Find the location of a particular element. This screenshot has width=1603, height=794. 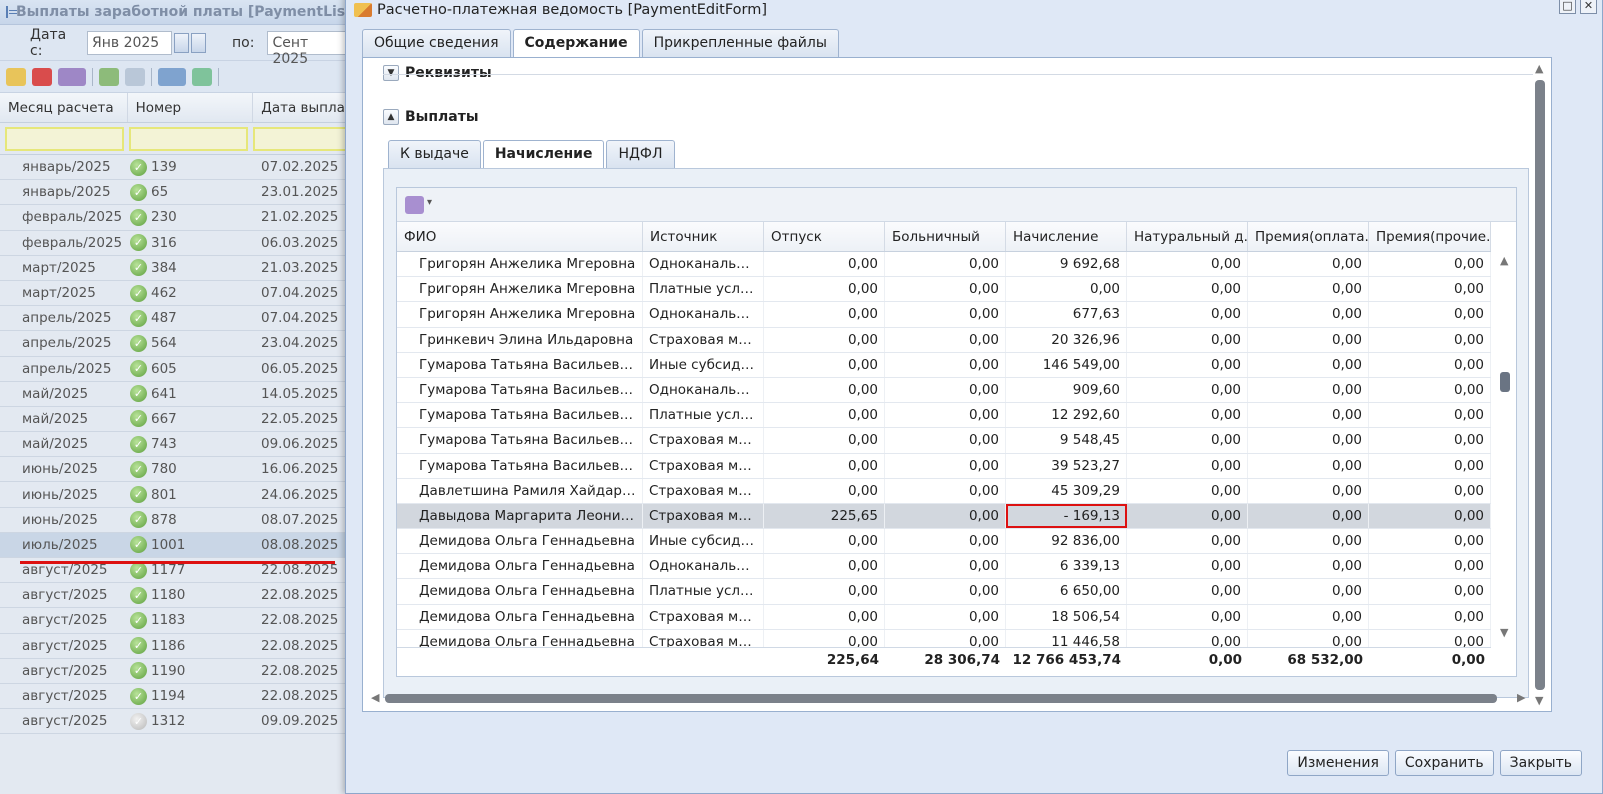

table-row: март/2025 ✓ 462 07.04.2025 is located at coordinates (176, 294).